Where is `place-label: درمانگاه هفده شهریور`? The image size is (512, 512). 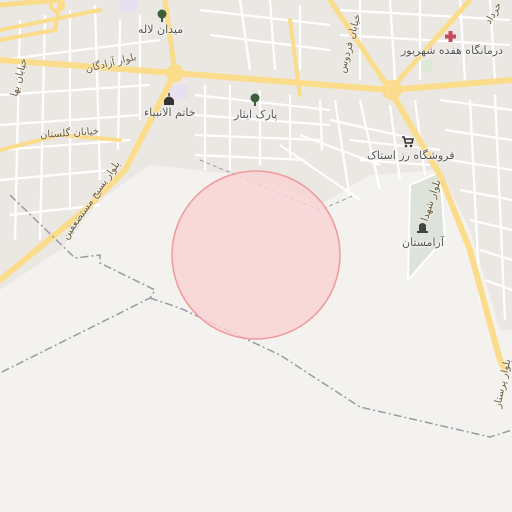 place-label: درمانگاه هفده شهریور is located at coordinates (452, 50).